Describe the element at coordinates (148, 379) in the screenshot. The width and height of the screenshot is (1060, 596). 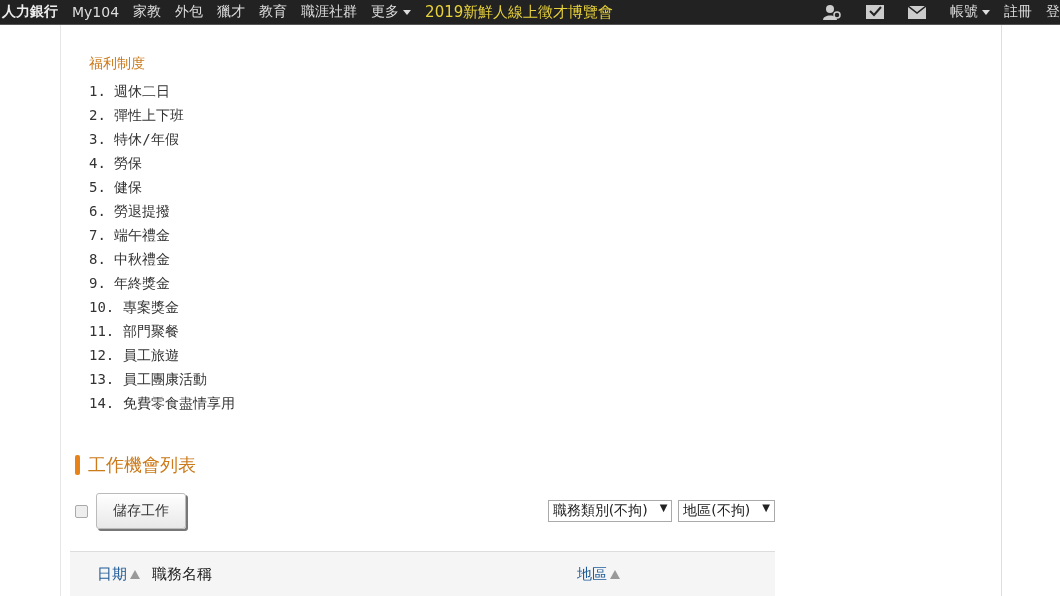
I see `benefit-item: 13. 員工團康活動` at that location.